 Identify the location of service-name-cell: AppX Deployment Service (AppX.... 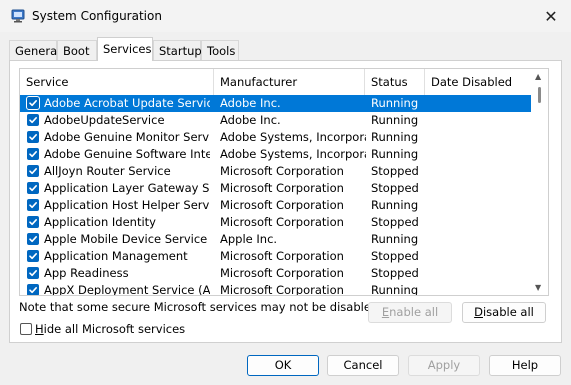
(127, 289).